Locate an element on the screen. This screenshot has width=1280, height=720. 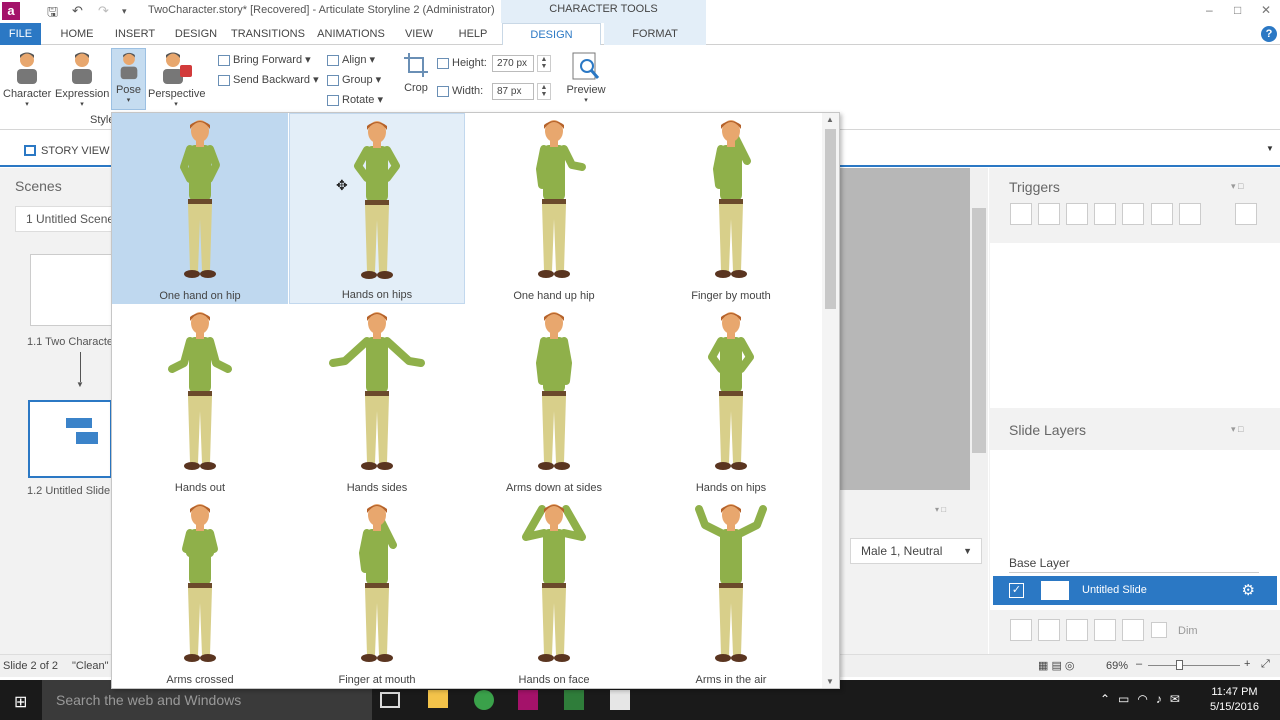
pose-option: Hands on face is located at coordinates (554, 592).